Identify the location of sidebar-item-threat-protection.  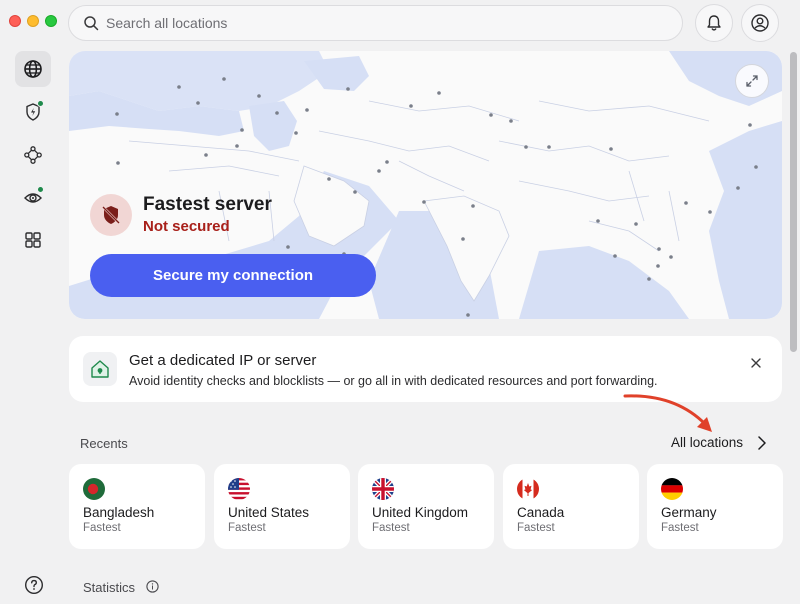
(33, 112).